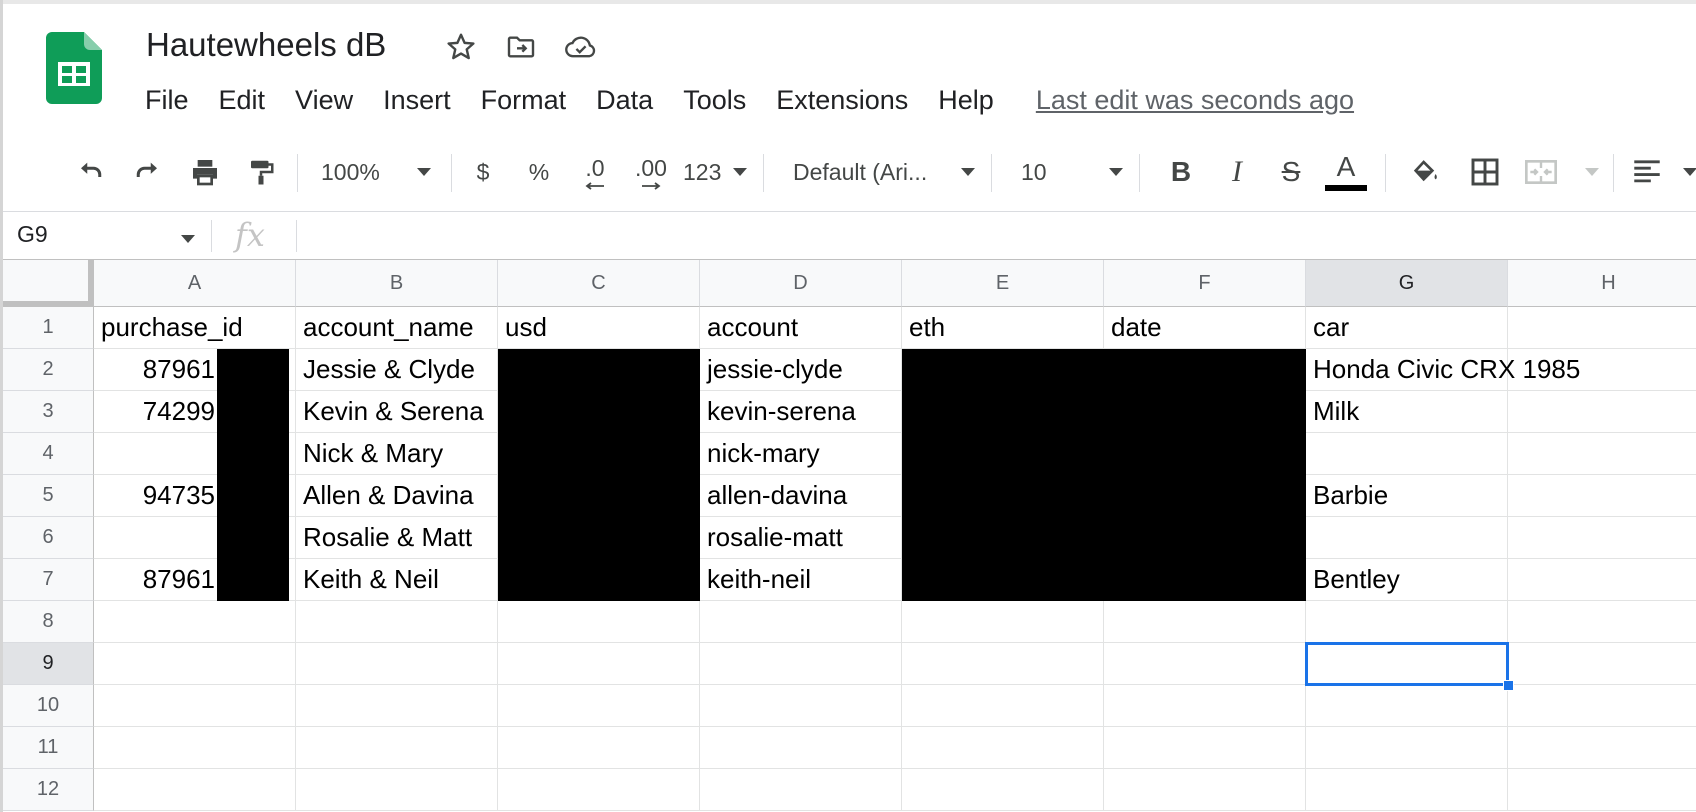 The width and height of the screenshot is (1696, 812). What do you see at coordinates (483, 172) in the screenshot?
I see `currency-format-button: $` at bounding box center [483, 172].